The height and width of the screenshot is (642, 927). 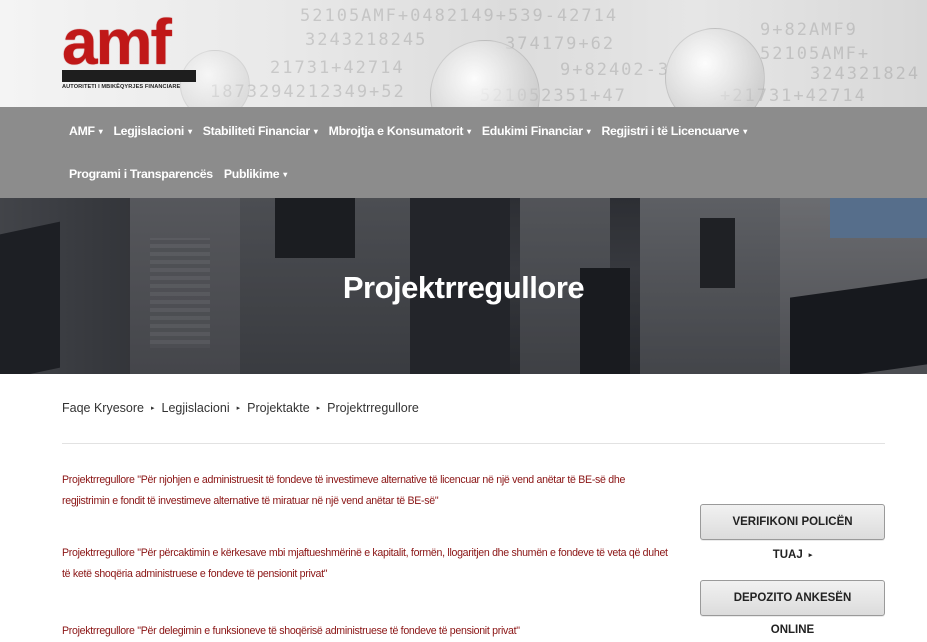 I want to click on page-title: Projektrregullore, so click(x=463, y=287).